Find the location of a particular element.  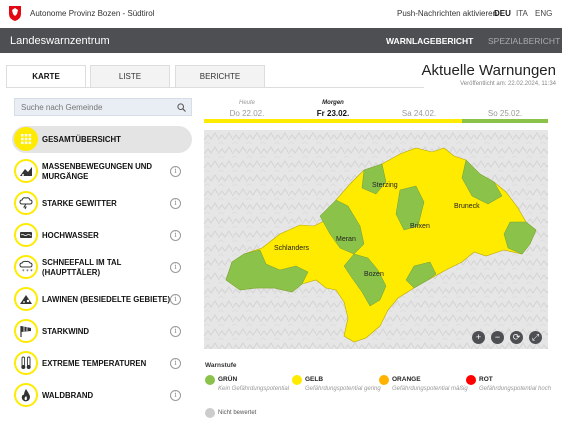

city-bruneck: Bruneck is located at coordinates (467, 206).